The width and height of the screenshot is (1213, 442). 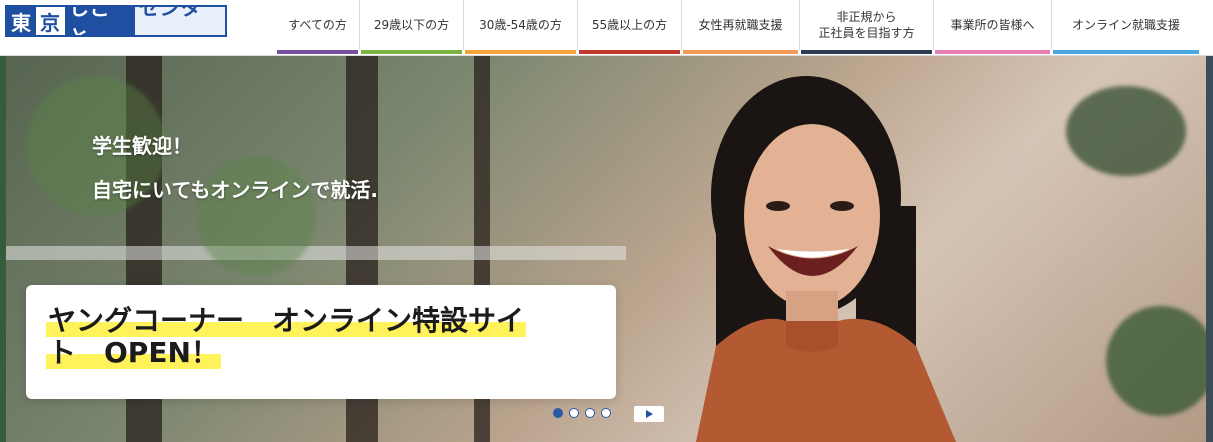 What do you see at coordinates (50, 21) in the screenshot?
I see `logo-block-2: 京` at bounding box center [50, 21].